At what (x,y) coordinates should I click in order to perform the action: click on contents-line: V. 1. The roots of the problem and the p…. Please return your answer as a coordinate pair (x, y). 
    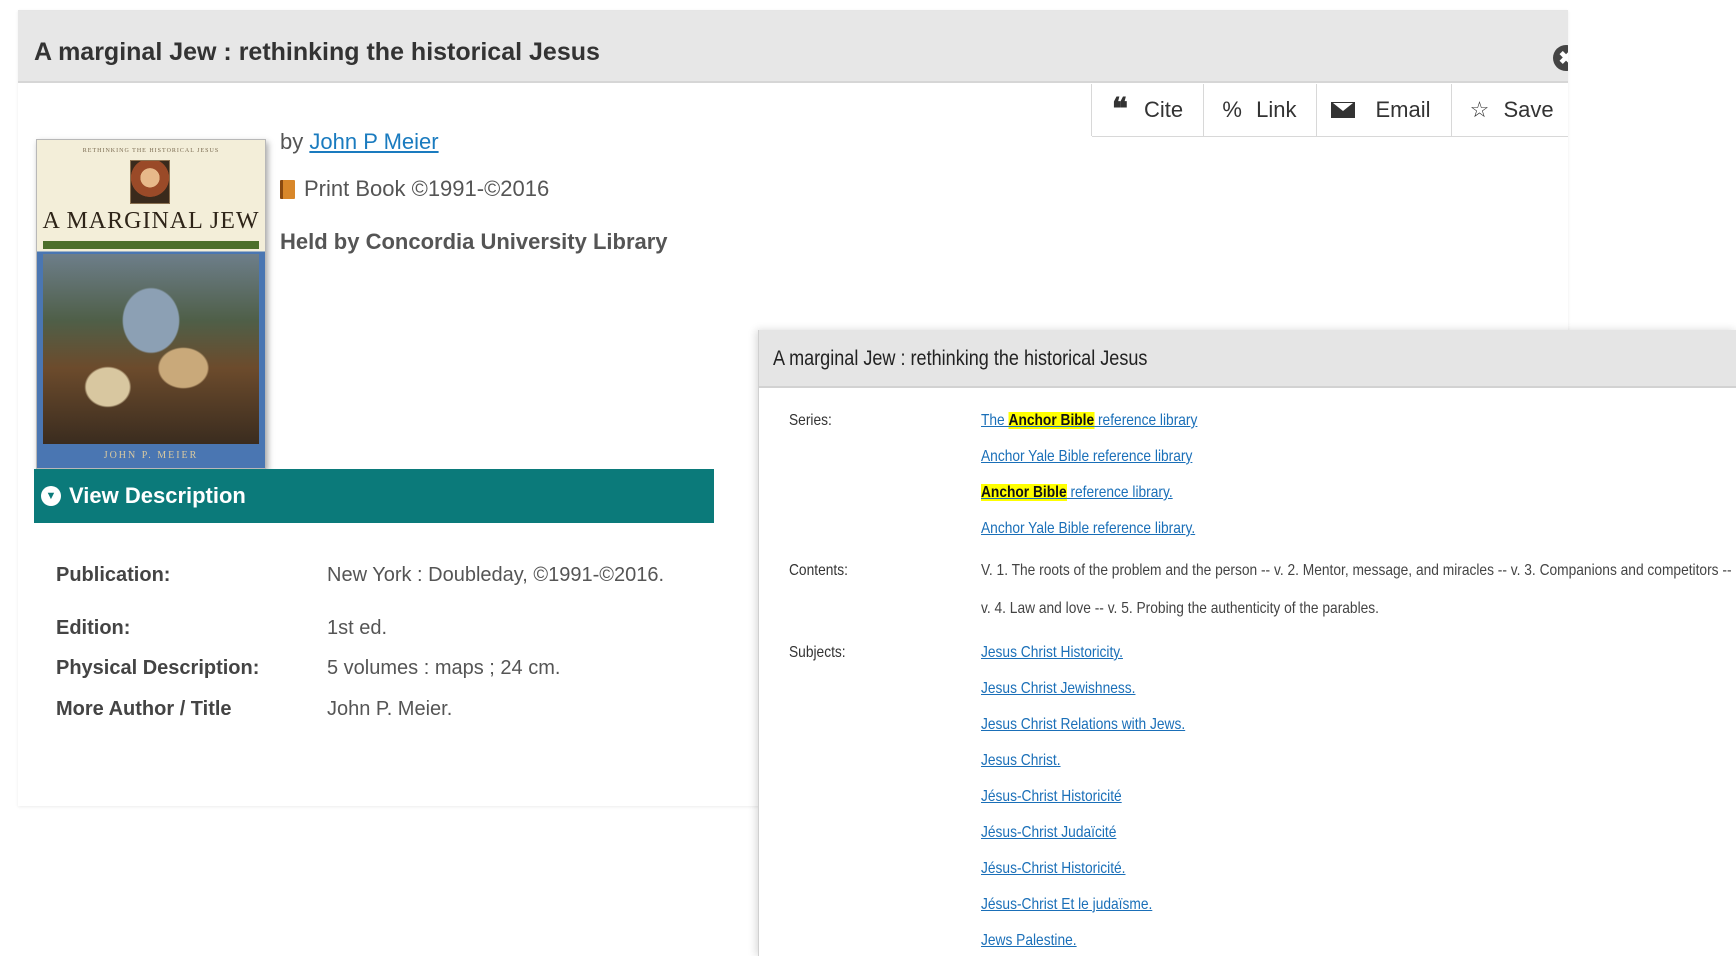
    Looking at the image, I should click on (1356, 570).